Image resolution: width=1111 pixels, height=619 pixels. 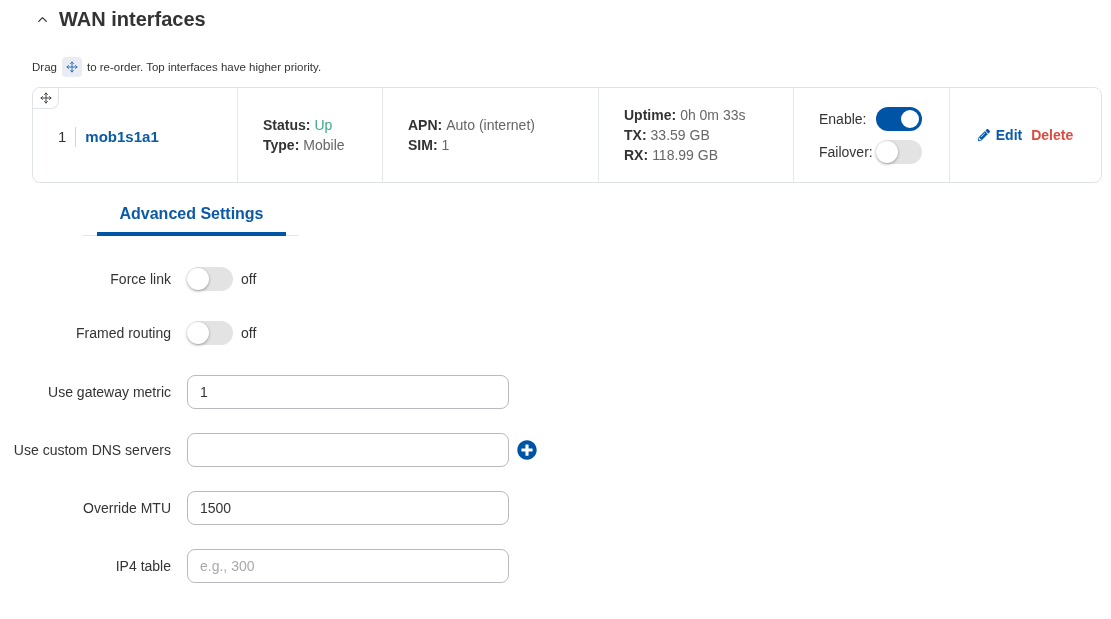 What do you see at coordinates (650, 115) in the screenshot?
I see `detail-label: Uptime:` at bounding box center [650, 115].